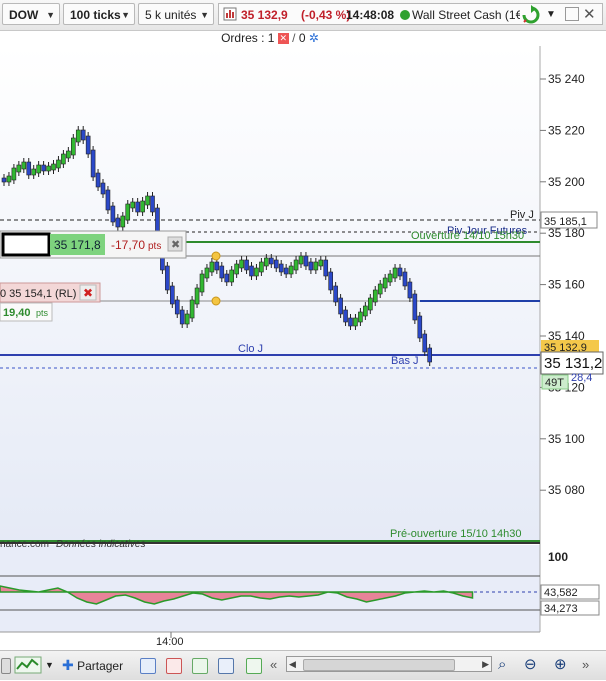  I want to click on zoom-out-icon: ⊖, so click(530, 665).